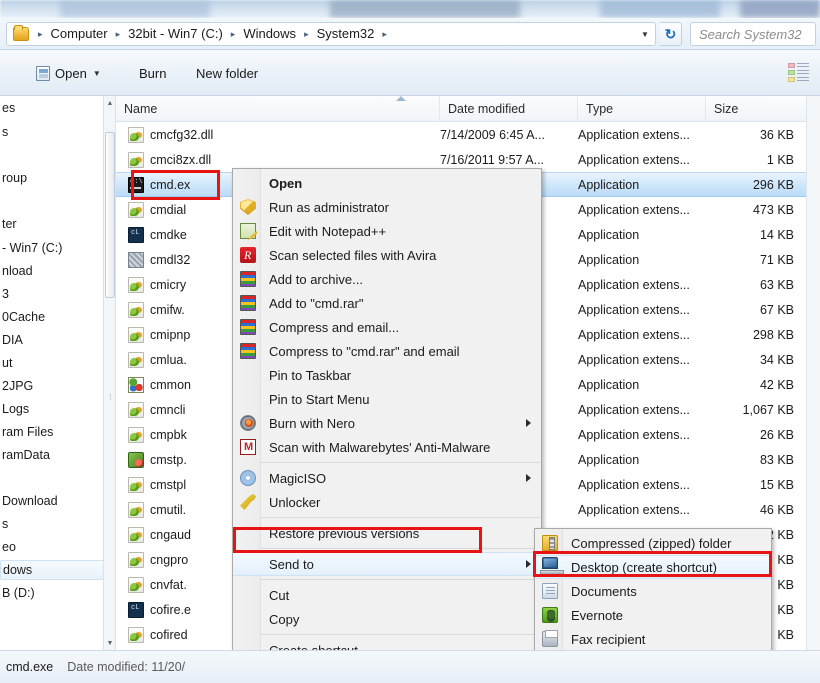 Image resolution: width=820 pixels, height=683 pixels. I want to click on menu-item-burn-with-nero: Burn with Nero, so click(387, 423).